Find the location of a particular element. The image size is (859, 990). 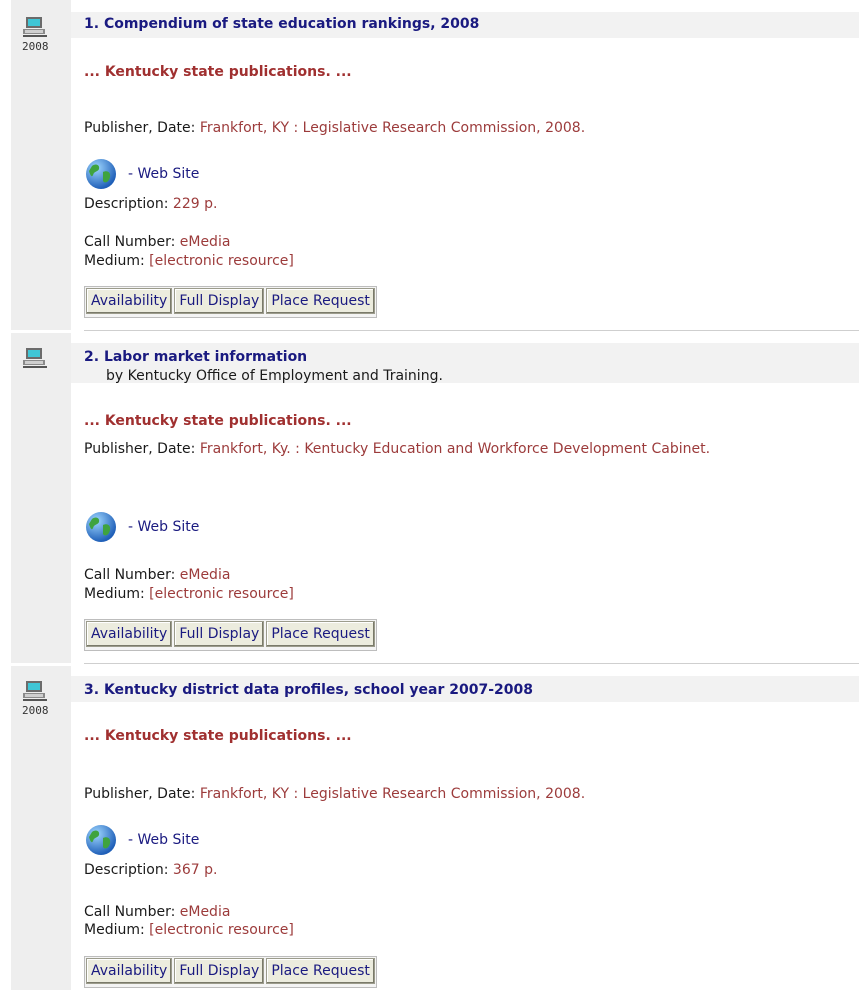

result-title-link: Labor market information is located at coordinates (205, 357).